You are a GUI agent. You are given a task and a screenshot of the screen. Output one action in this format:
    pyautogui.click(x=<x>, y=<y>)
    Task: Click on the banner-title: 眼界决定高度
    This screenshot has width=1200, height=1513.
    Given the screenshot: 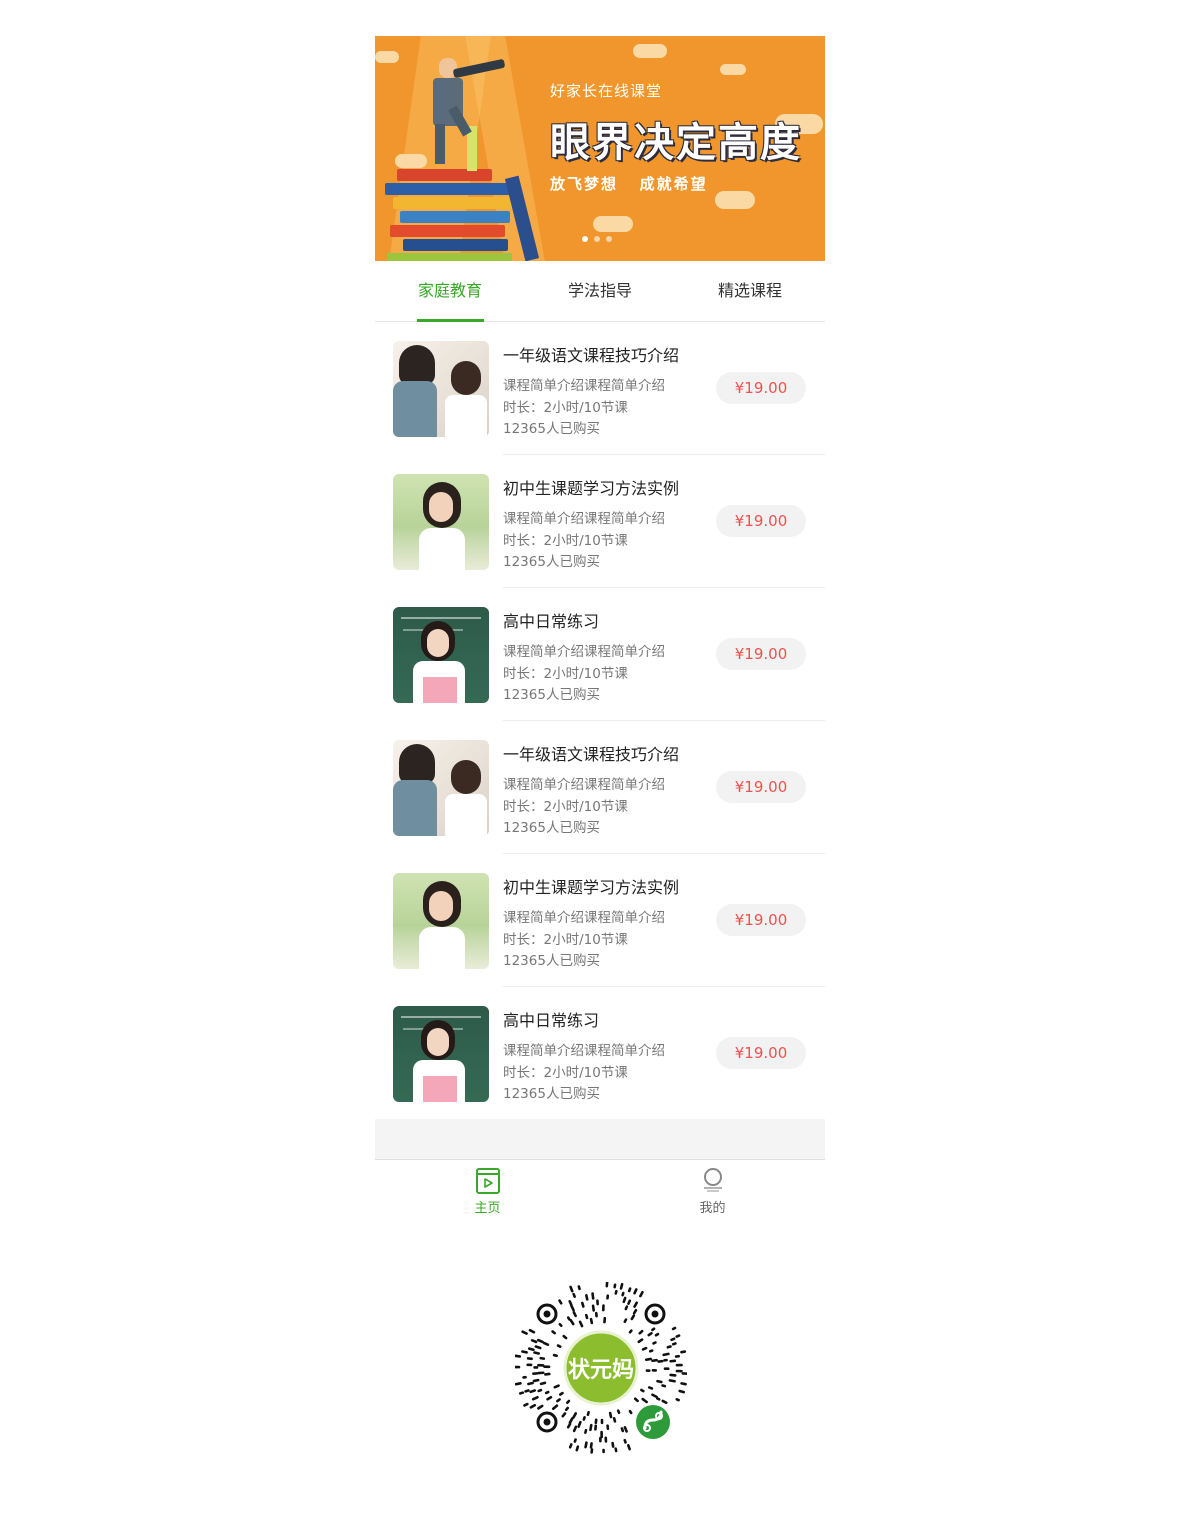 What is the action you would take?
    pyautogui.click(x=676, y=143)
    